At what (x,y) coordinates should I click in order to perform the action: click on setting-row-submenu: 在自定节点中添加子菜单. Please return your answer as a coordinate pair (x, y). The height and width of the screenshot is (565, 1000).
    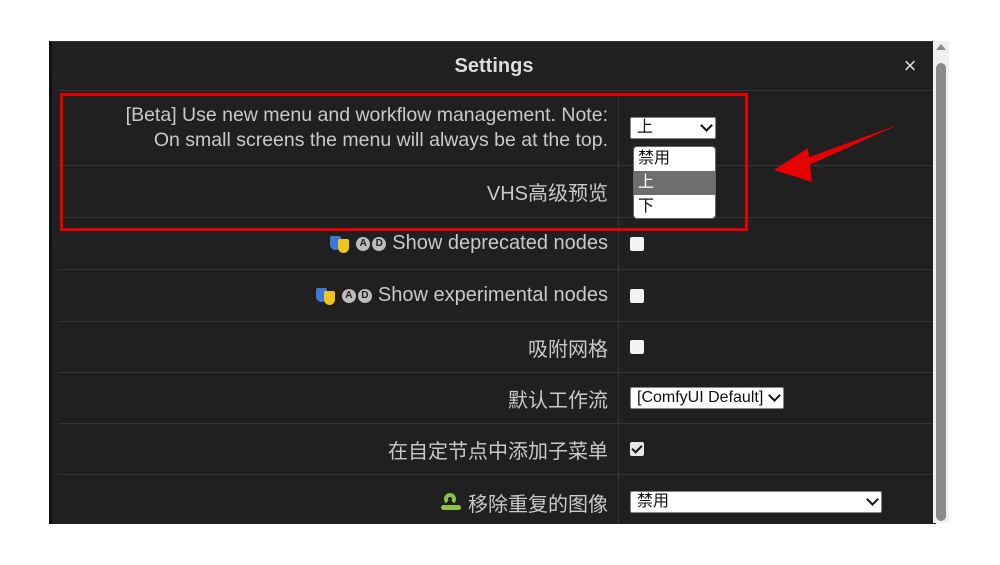
    Looking at the image, I should click on (497, 448).